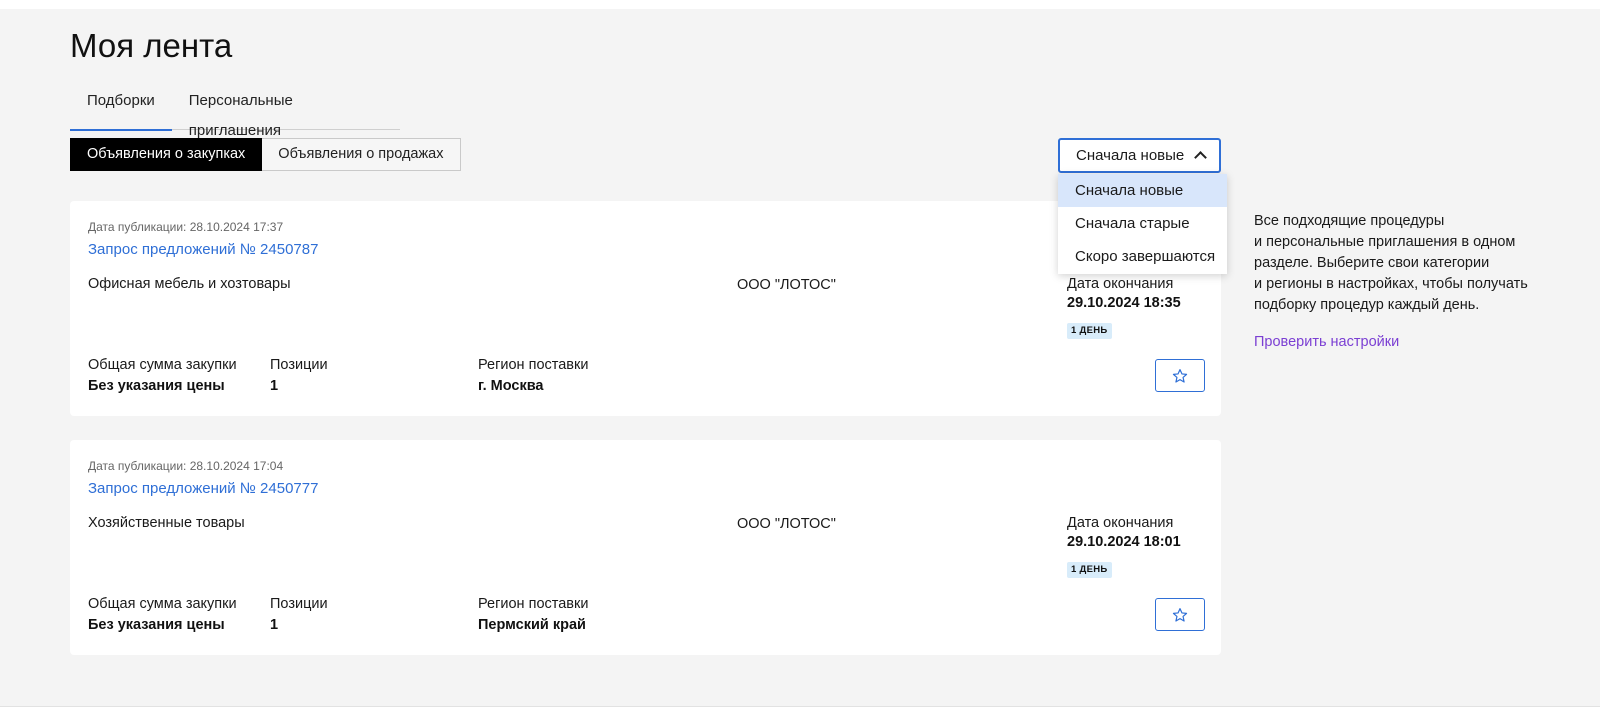 The height and width of the screenshot is (708, 1600). What do you see at coordinates (1349, 221) in the screenshot?
I see `settings-hint-line: Все подходящие процедуры` at bounding box center [1349, 221].